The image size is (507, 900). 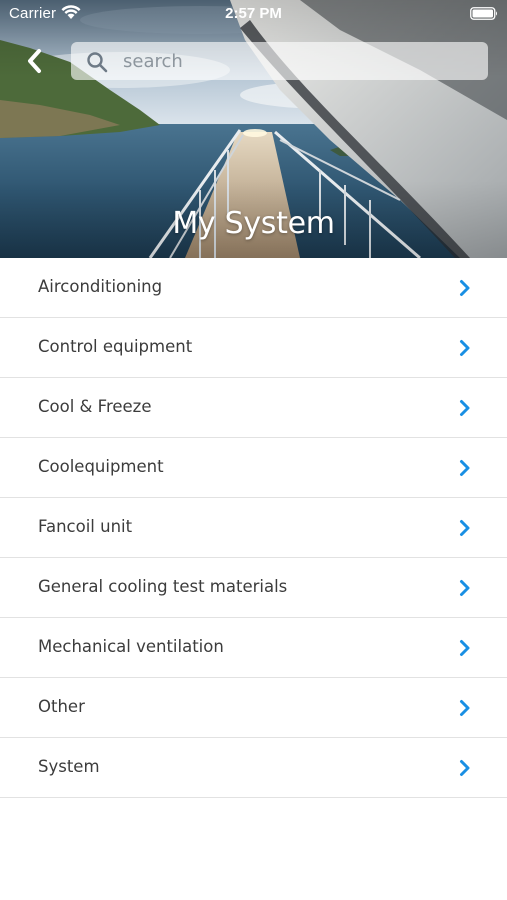 What do you see at coordinates (97, 62) in the screenshot?
I see `search-icon` at bounding box center [97, 62].